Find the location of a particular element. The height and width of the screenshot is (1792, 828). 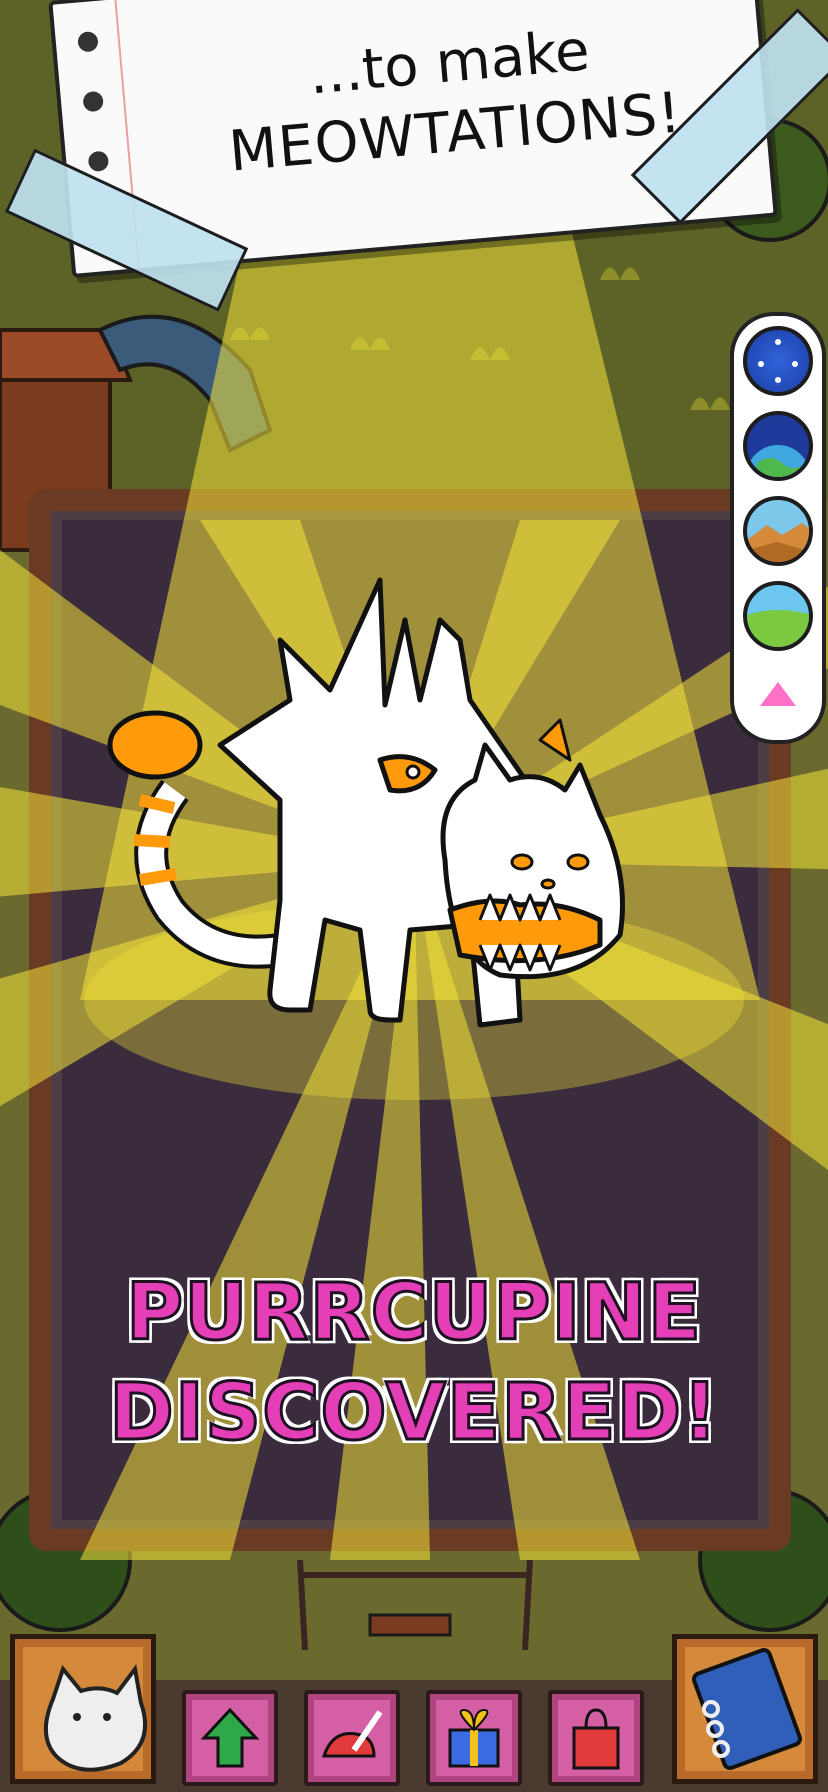

world-space-button is located at coordinates (778, 361).